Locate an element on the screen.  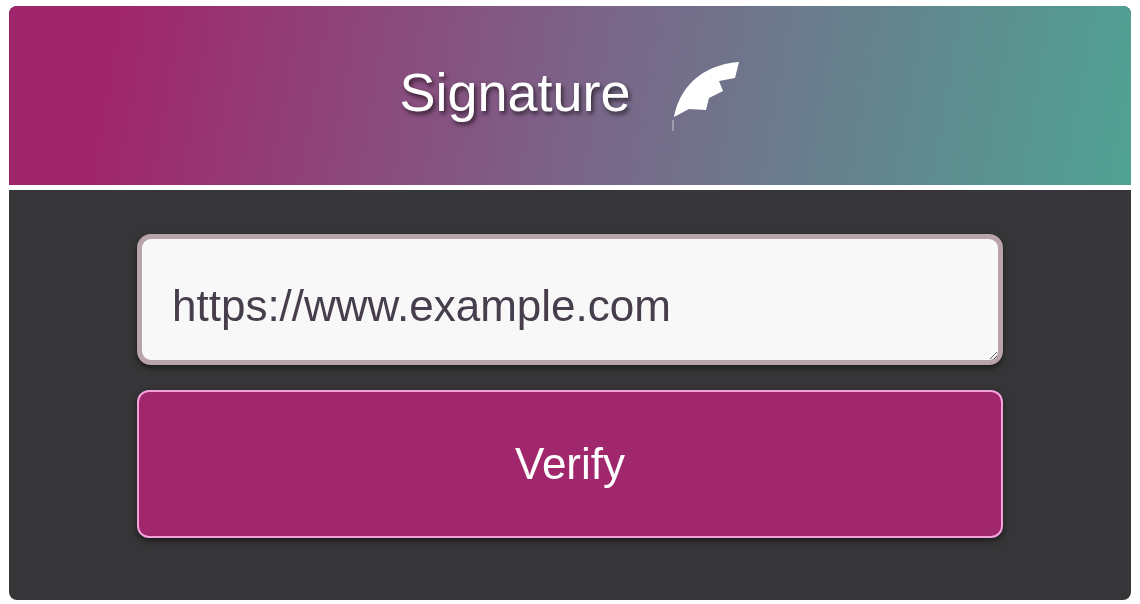
page-title: Signature is located at coordinates (515, 92).